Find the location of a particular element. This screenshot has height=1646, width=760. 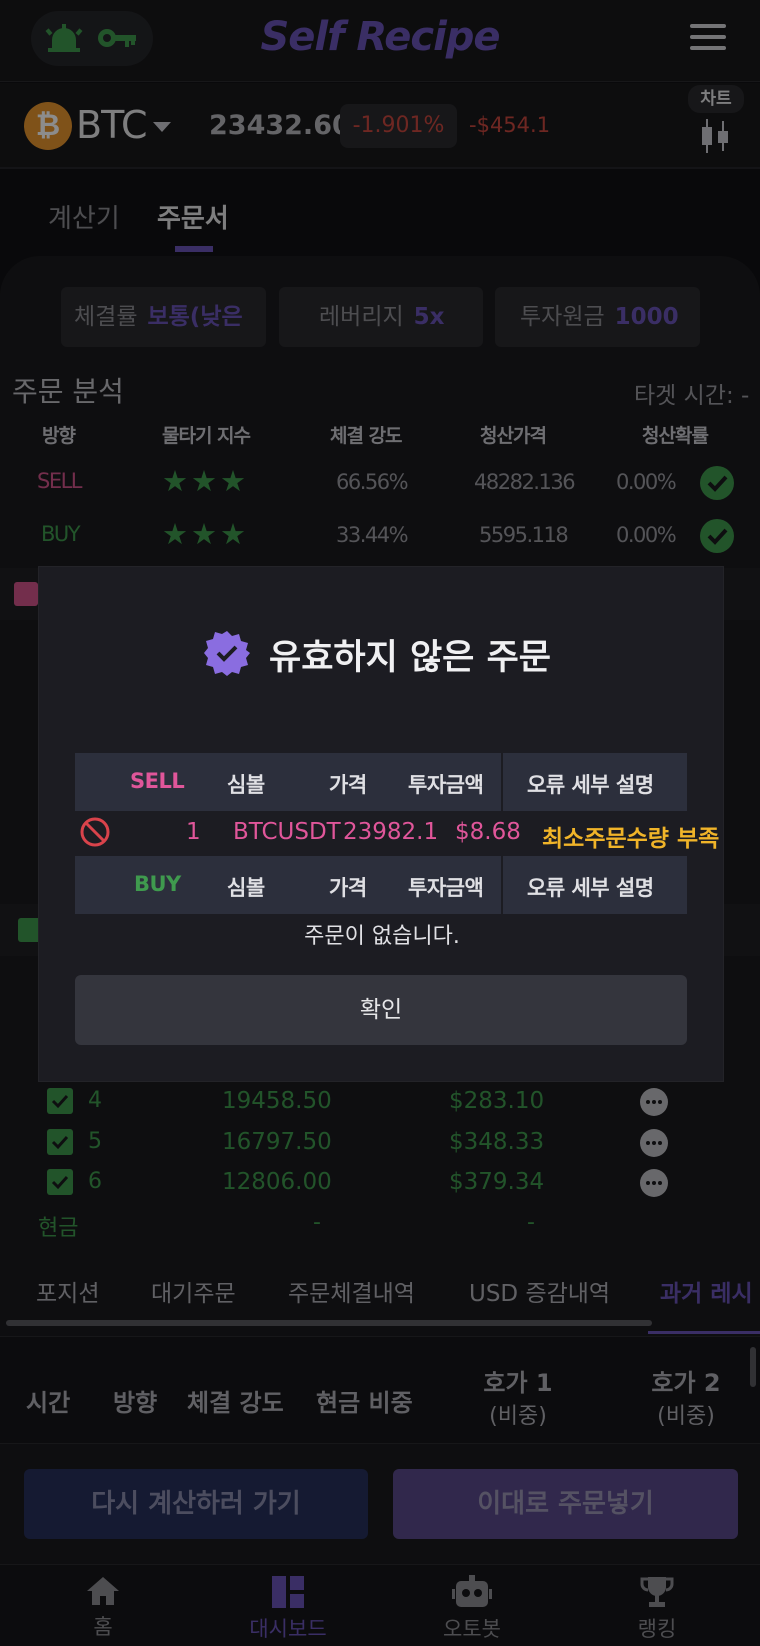

sell-header-side: SELL is located at coordinates (157, 781).